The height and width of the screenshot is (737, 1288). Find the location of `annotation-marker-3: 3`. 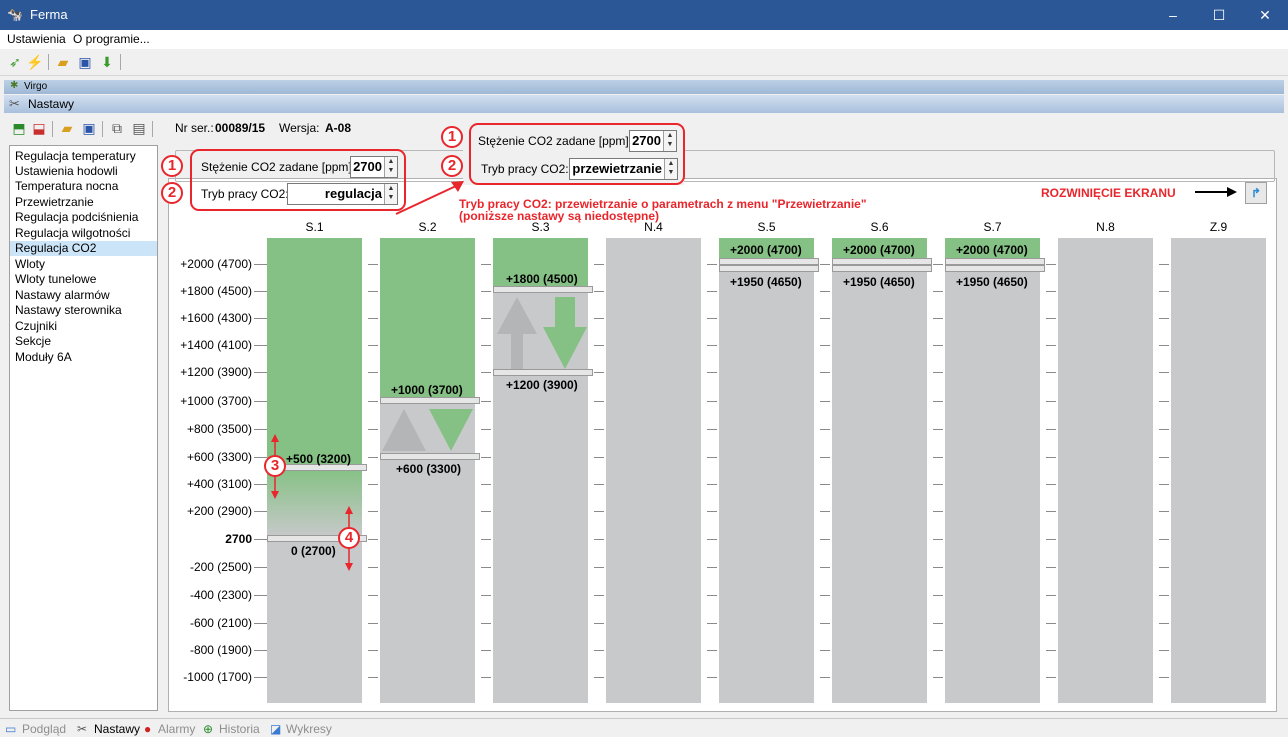

annotation-marker-3: 3 is located at coordinates (275, 466).